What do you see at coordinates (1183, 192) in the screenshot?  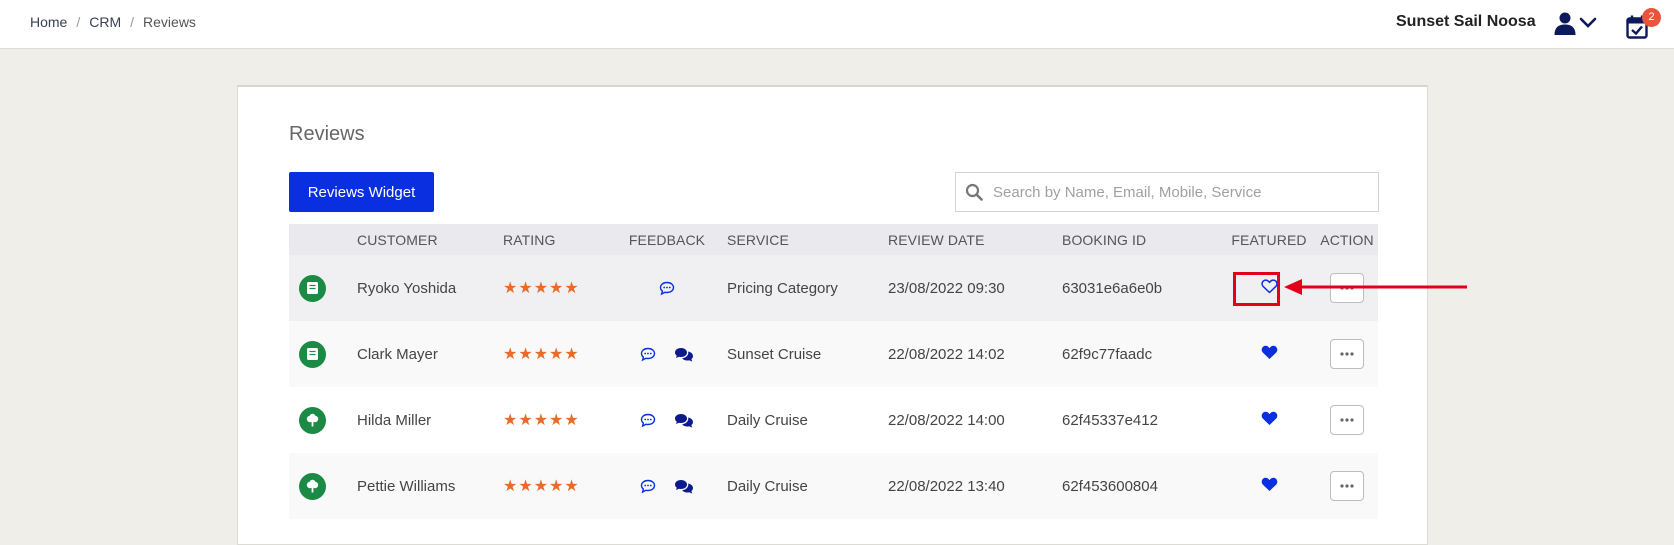 I see `search-input` at bounding box center [1183, 192].